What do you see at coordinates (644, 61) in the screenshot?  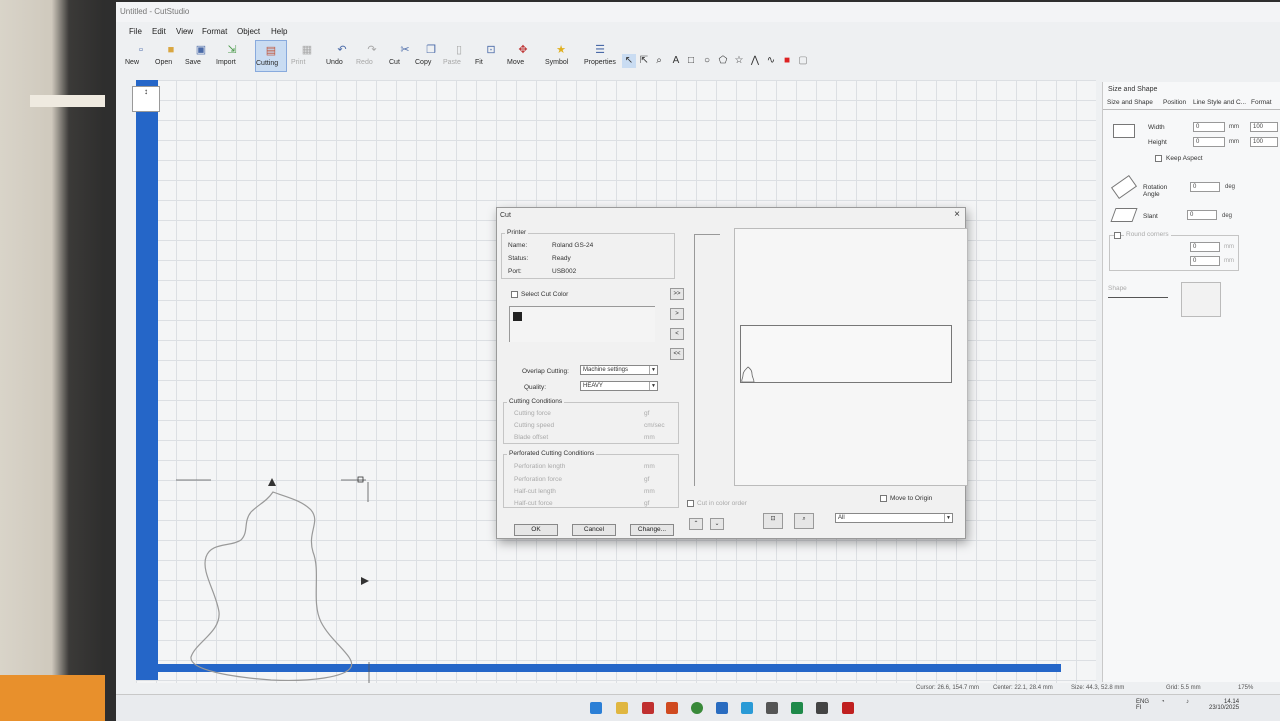 I see `node-edit-icon: ⇱` at bounding box center [644, 61].